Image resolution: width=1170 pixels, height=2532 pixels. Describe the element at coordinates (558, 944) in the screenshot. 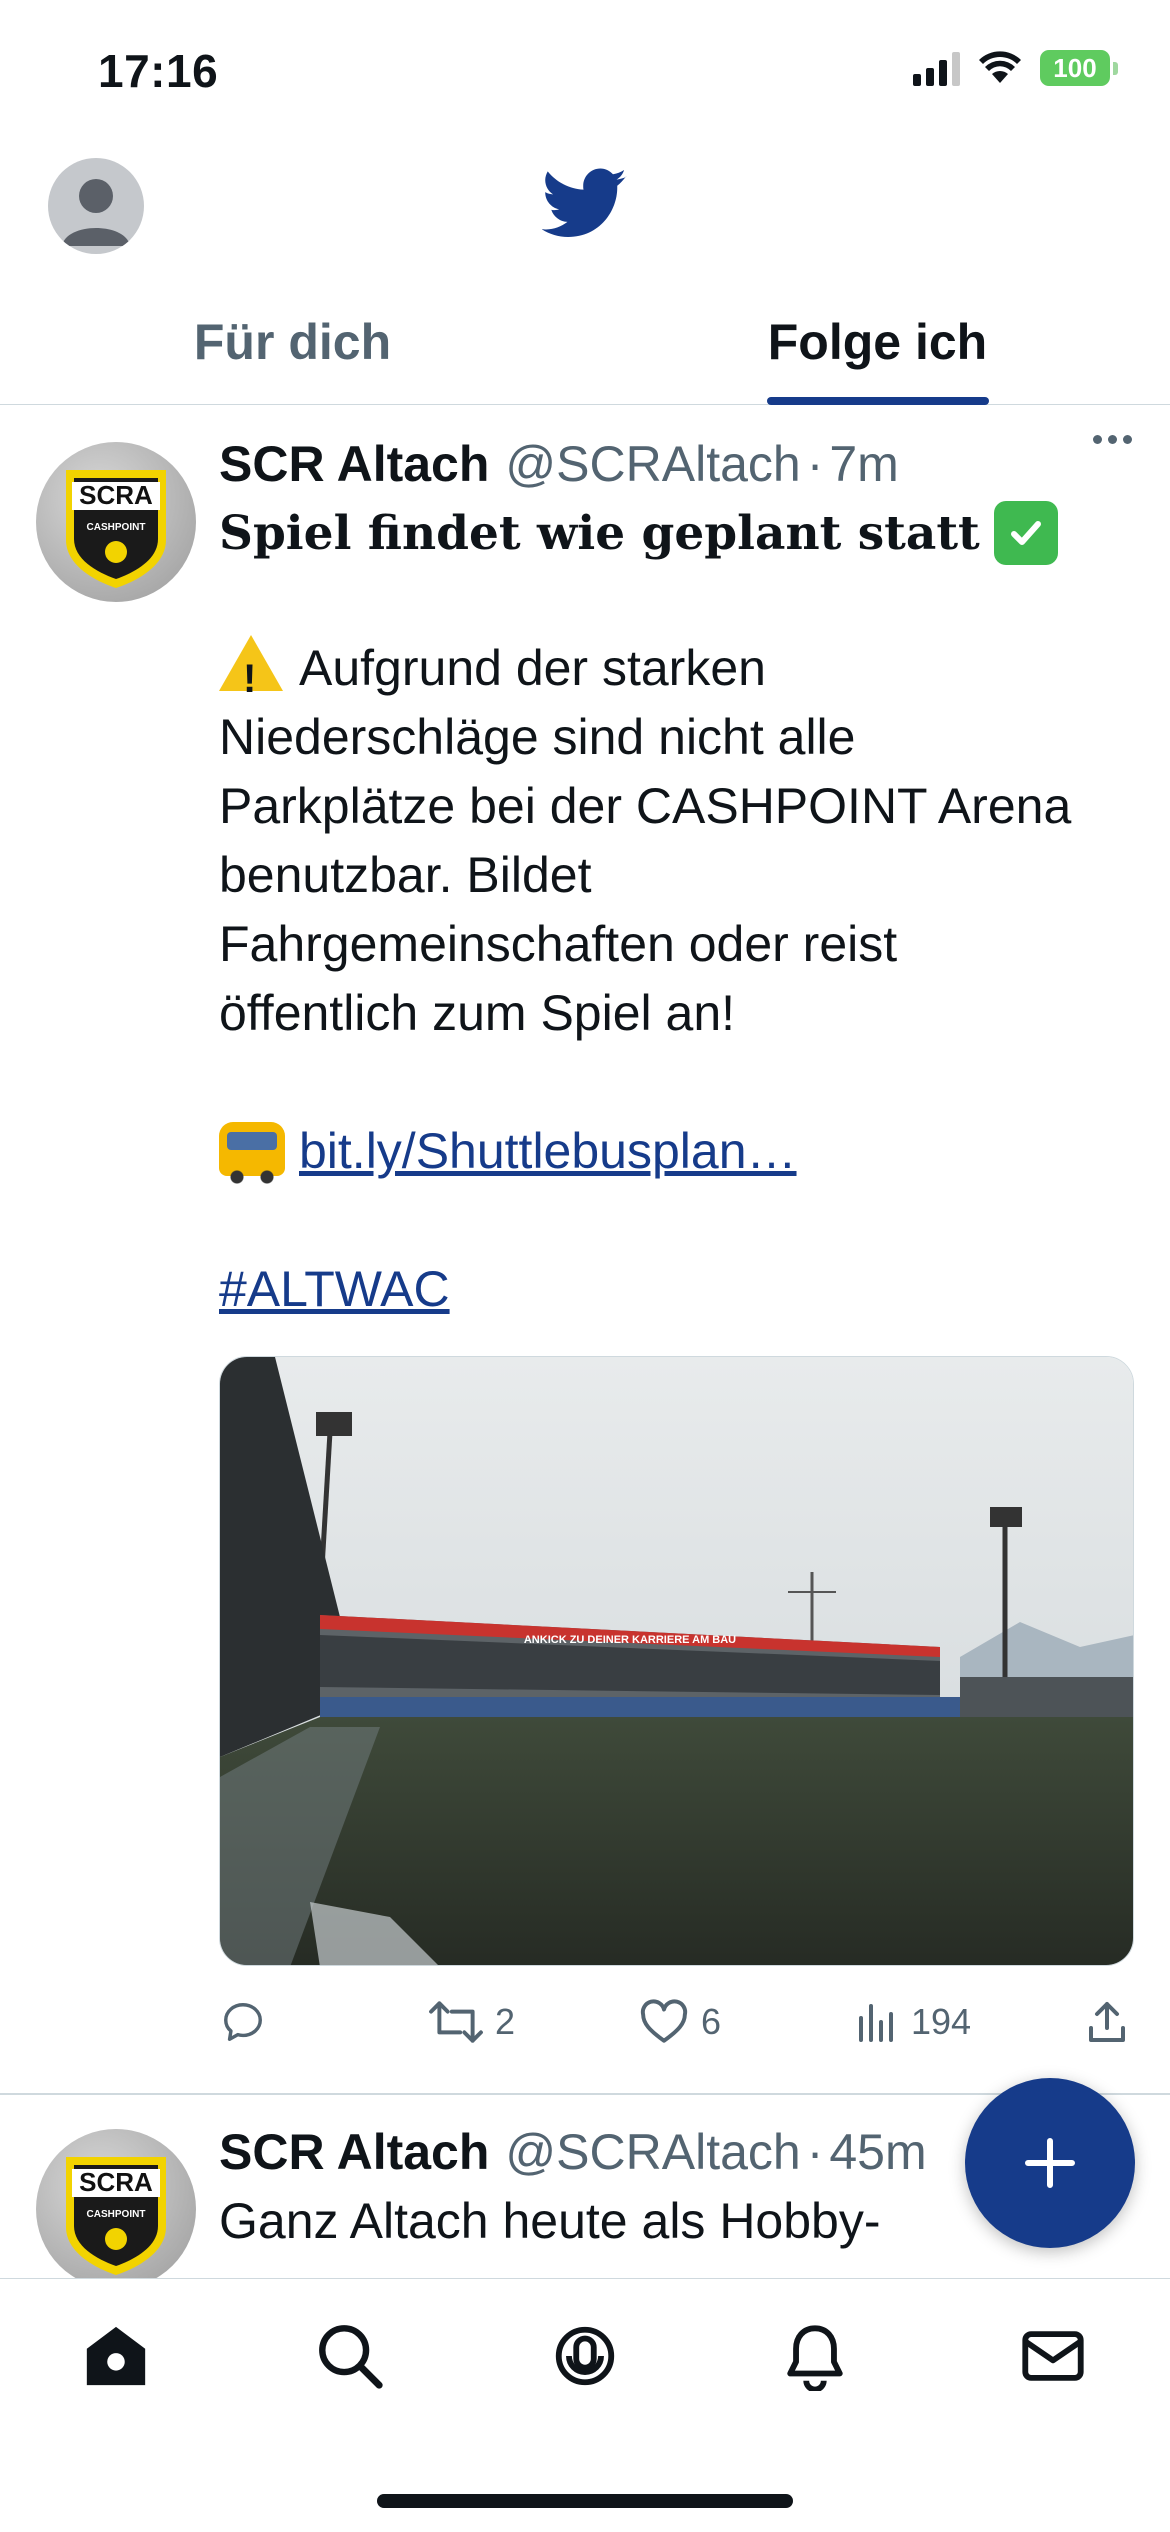

I see `body-line: Fahrgemeinschaften oder reist` at that location.